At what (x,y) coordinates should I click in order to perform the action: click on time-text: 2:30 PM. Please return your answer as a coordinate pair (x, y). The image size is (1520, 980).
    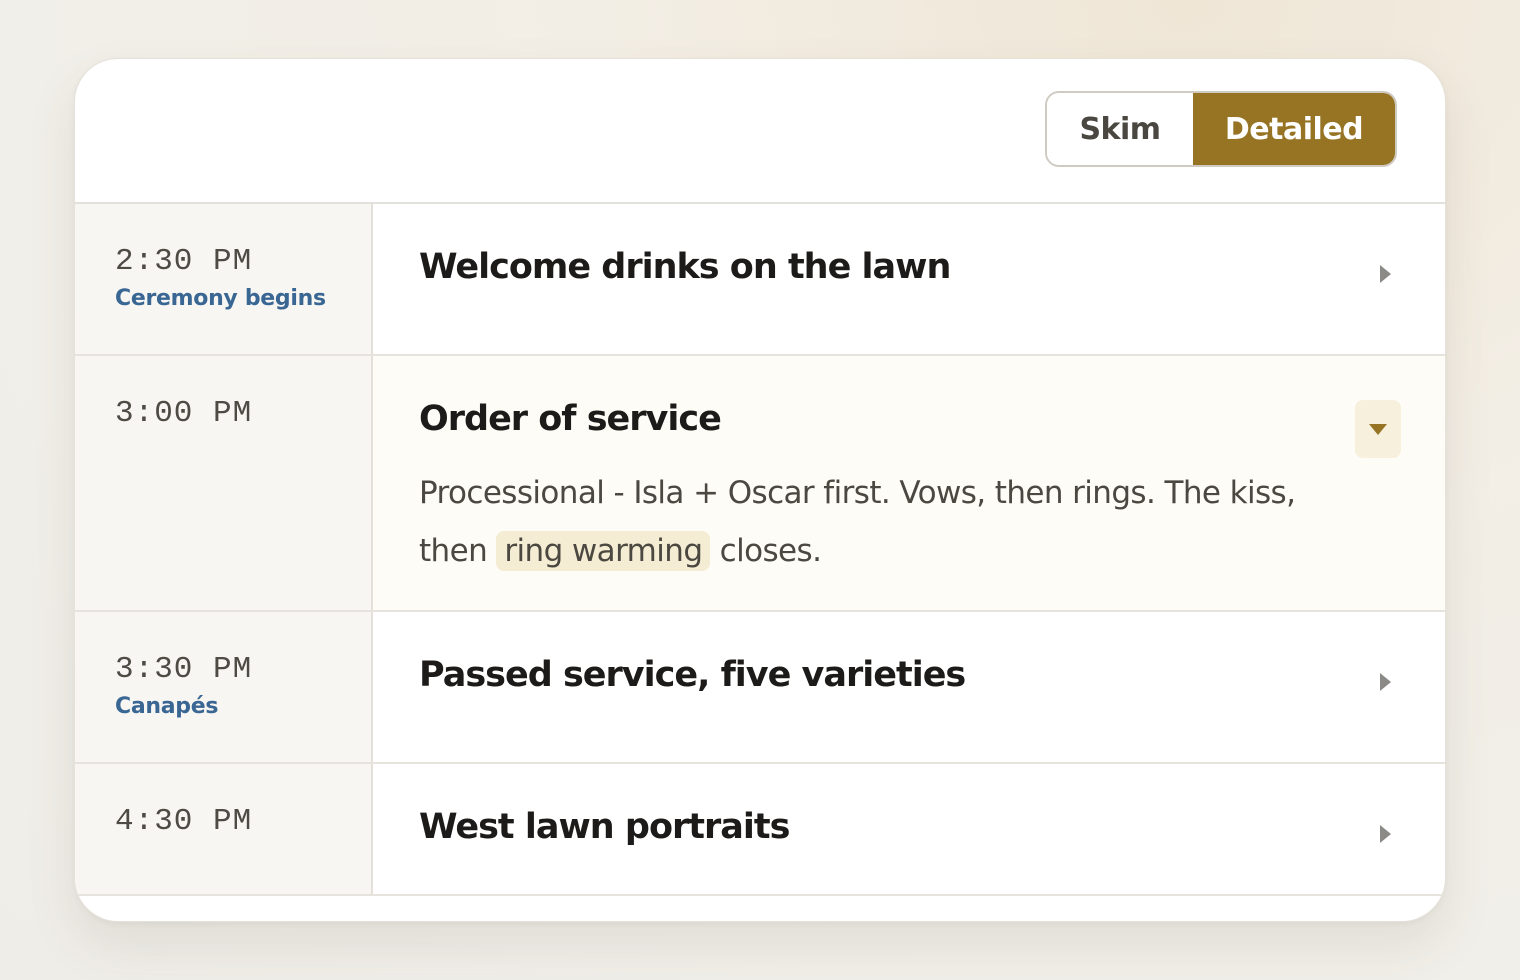
    Looking at the image, I should click on (184, 261).